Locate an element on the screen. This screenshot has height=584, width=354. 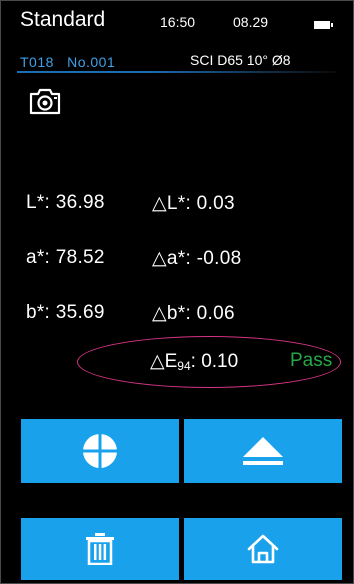
l-star-value: 36.98 is located at coordinates (80, 202).